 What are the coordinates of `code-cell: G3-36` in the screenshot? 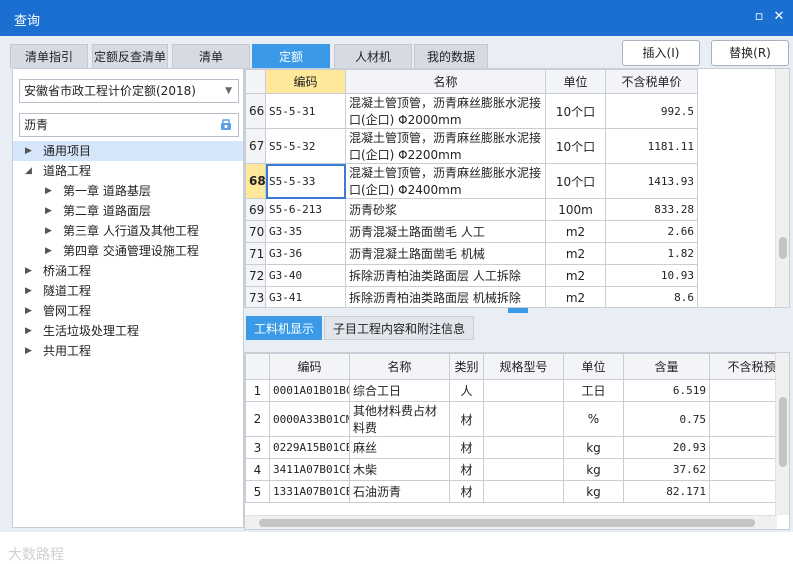 It's located at (305, 253).